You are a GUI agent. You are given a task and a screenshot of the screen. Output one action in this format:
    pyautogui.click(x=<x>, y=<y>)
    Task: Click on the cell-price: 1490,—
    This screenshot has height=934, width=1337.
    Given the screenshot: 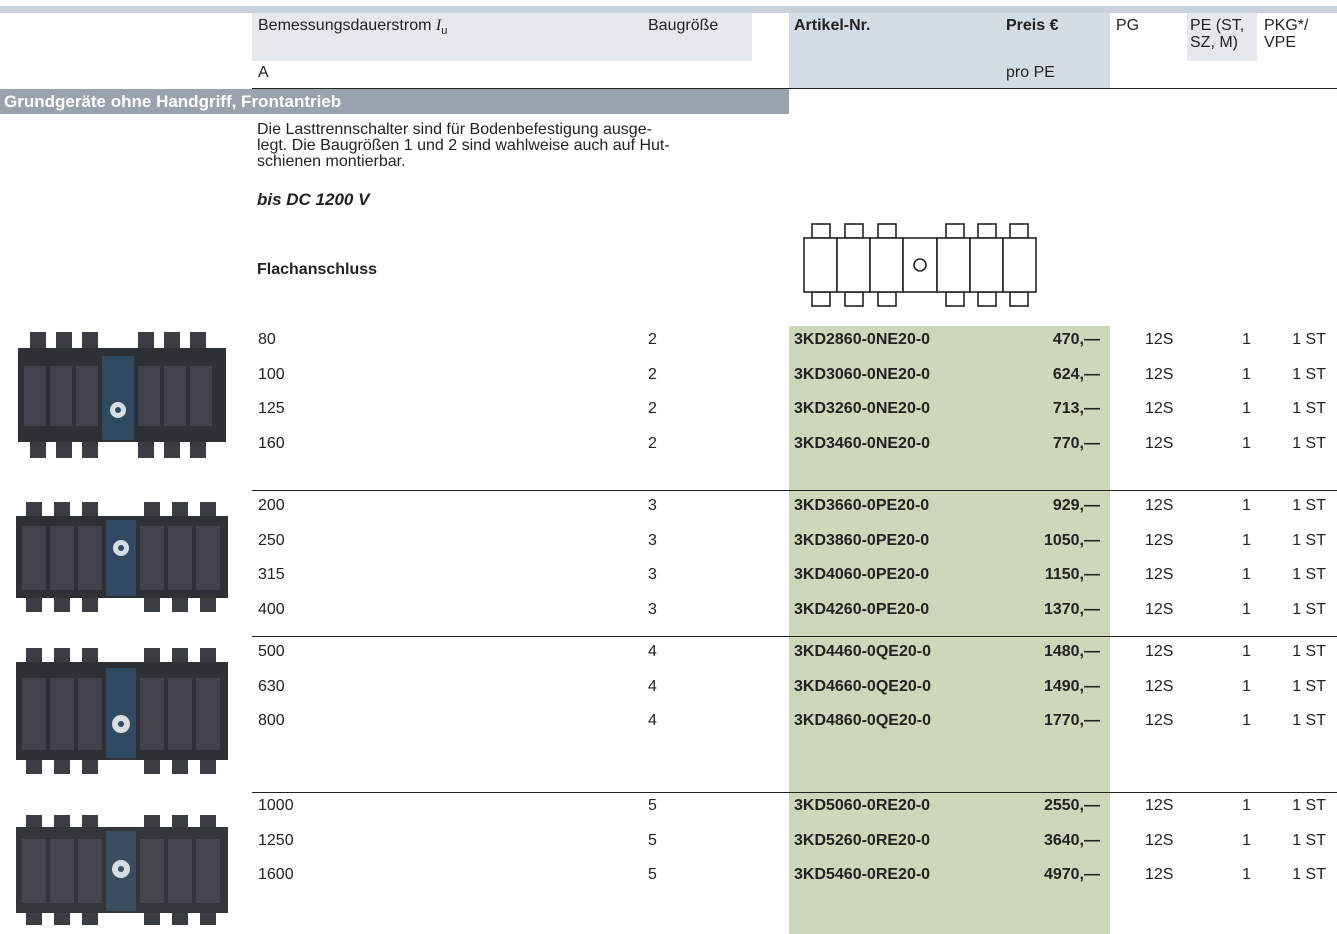 What is the action you would take?
    pyautogui.click(x=1071, y=686)
    